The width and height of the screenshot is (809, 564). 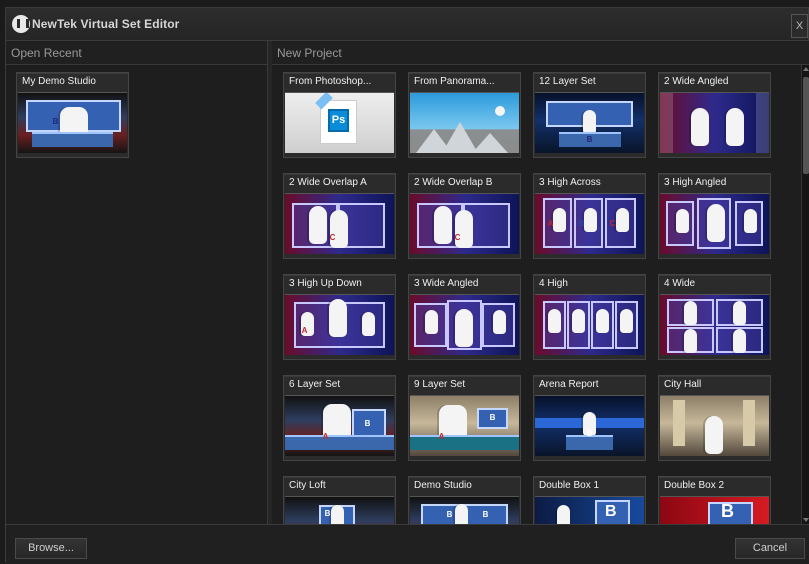 What do you see at coordinates (589, 223) in the screenshot?
I see `project-thumbnail: ABC` at bounding box center [589, 223].